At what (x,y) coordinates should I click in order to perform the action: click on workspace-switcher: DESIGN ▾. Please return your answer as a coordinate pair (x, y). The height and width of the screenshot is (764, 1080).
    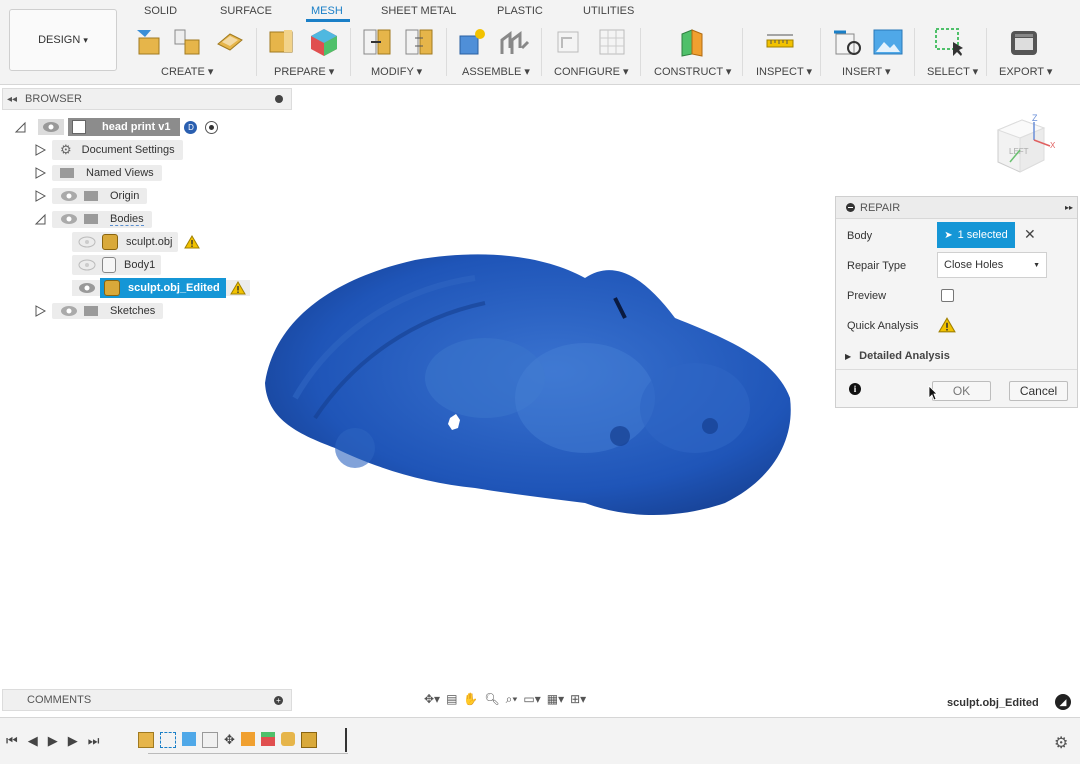
    Looking at the image, I should click on (63, 40).